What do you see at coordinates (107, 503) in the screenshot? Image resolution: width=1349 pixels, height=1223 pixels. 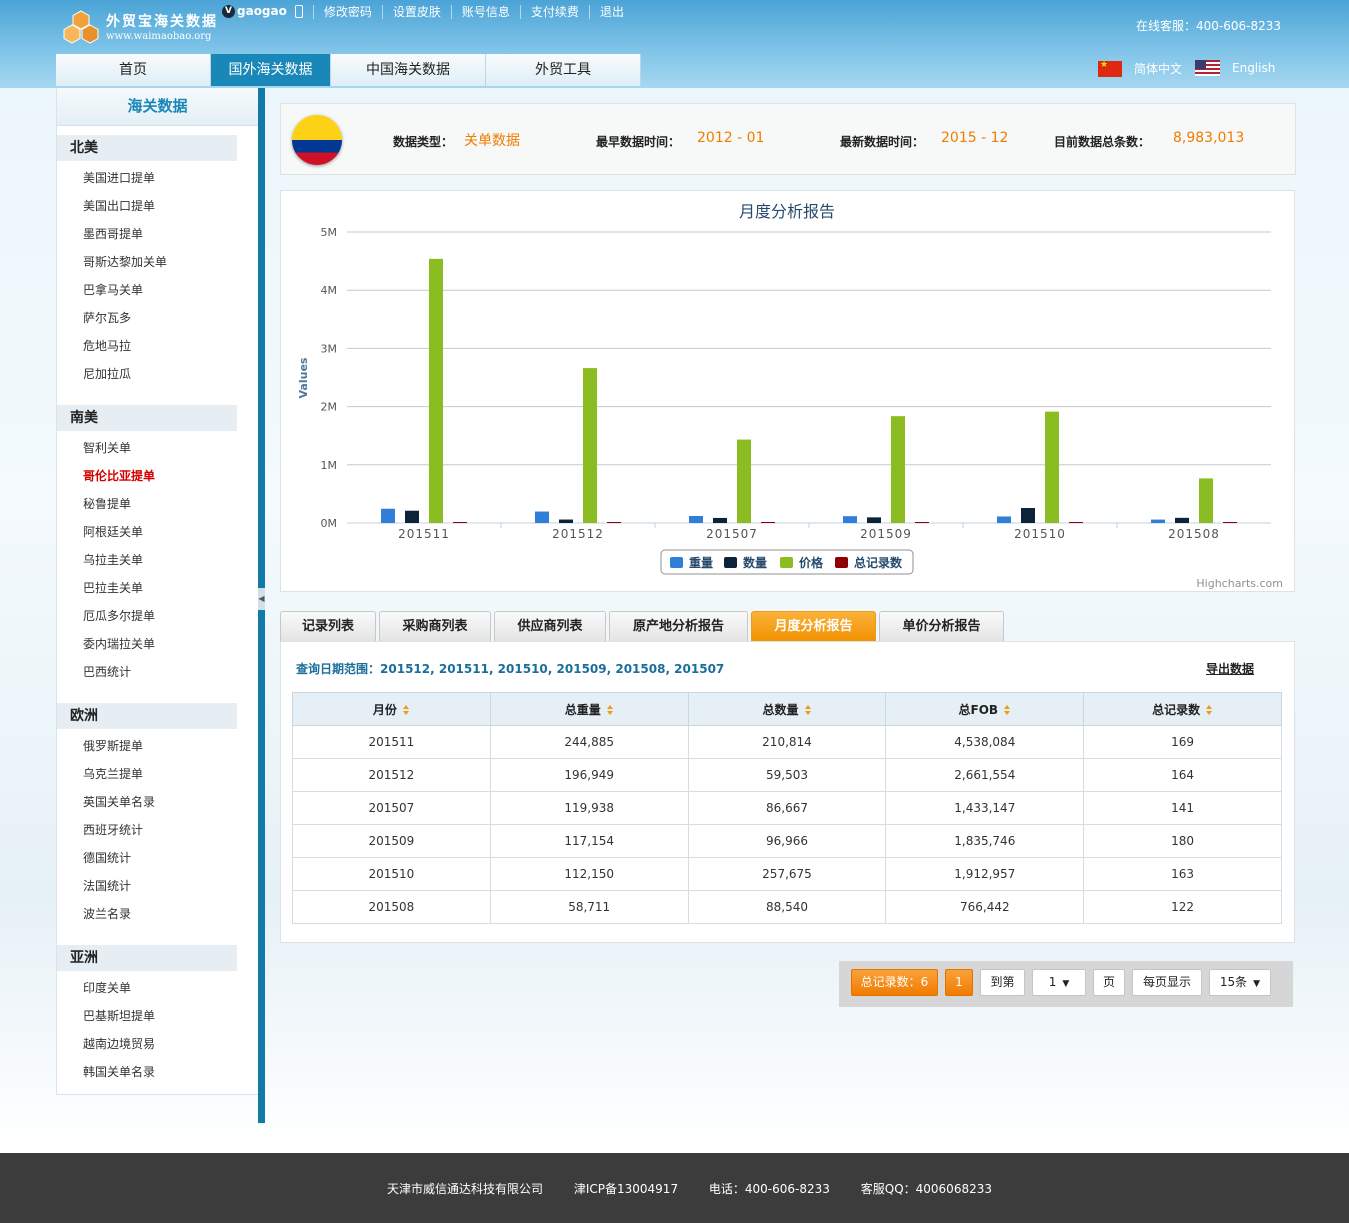 I see `sidebar-item: 秘鲁提单` at bounding box center [107, 503].